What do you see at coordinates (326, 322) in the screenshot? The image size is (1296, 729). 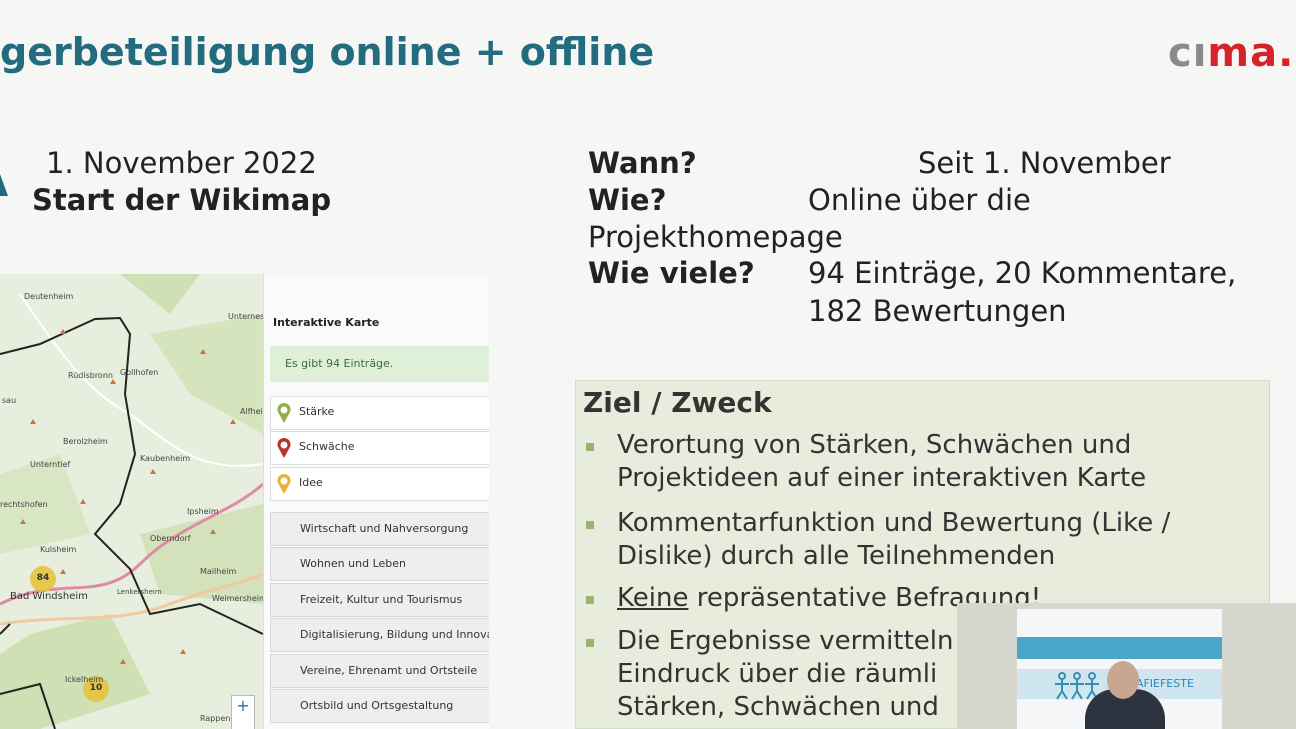 I see `panel-title: Interaktive Karte` at bounding box center [326, 322].